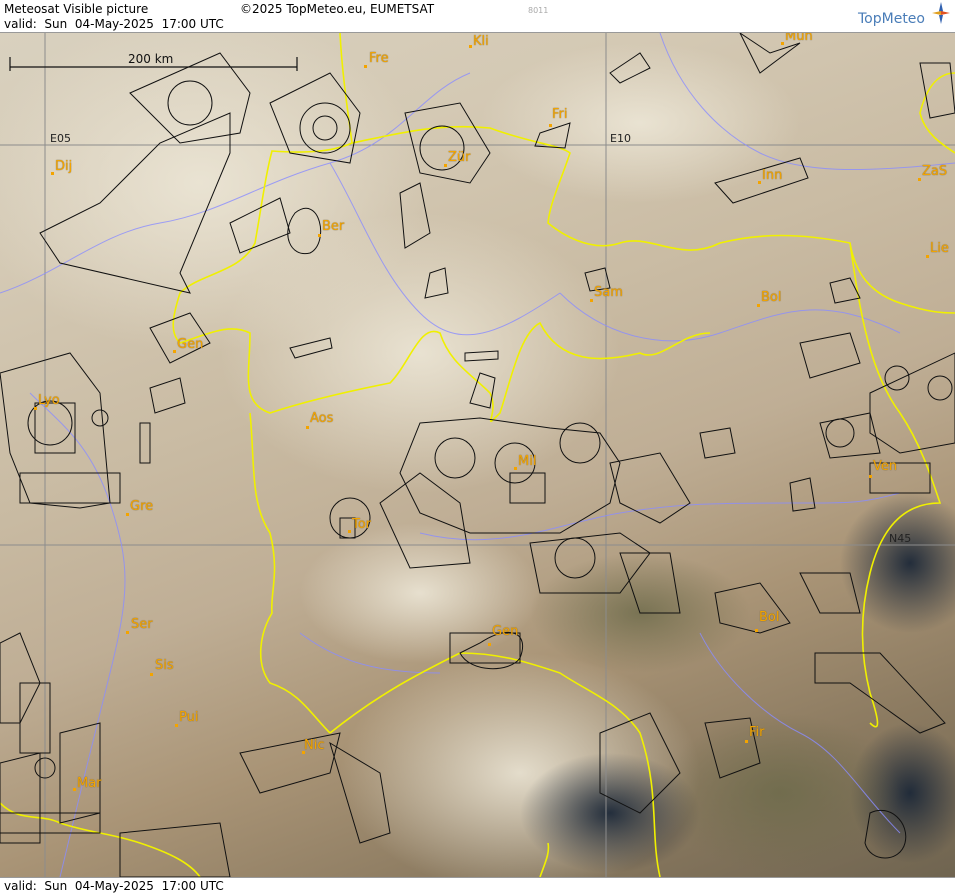 This screenshot has height=893, width=955. What do you see at coordinates (620, 138) in the screenshot?
I see `grid-label-e10: E10` at bounding box center [620, 138].